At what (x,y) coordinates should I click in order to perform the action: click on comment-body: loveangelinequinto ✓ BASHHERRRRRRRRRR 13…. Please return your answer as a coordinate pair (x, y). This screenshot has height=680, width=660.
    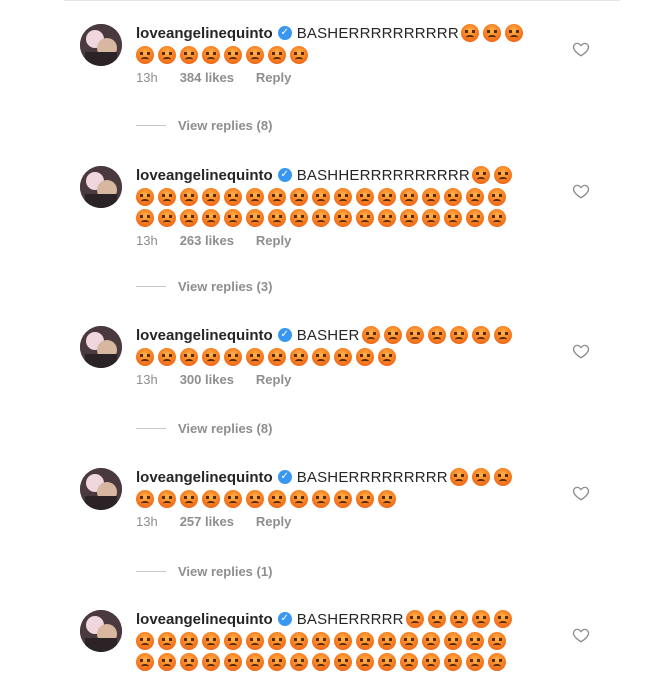
    Looking at the image, I should click on (336, 206).